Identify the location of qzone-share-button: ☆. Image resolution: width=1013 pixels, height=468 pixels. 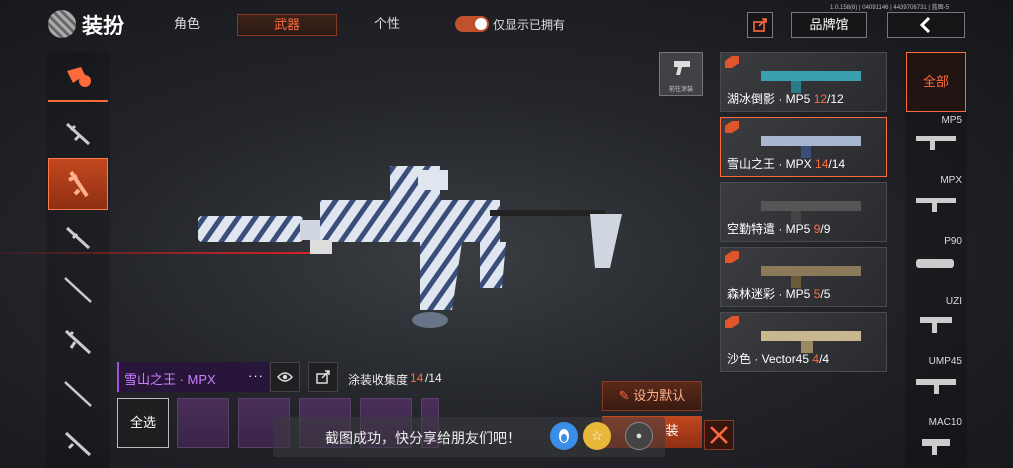
(597, 436).